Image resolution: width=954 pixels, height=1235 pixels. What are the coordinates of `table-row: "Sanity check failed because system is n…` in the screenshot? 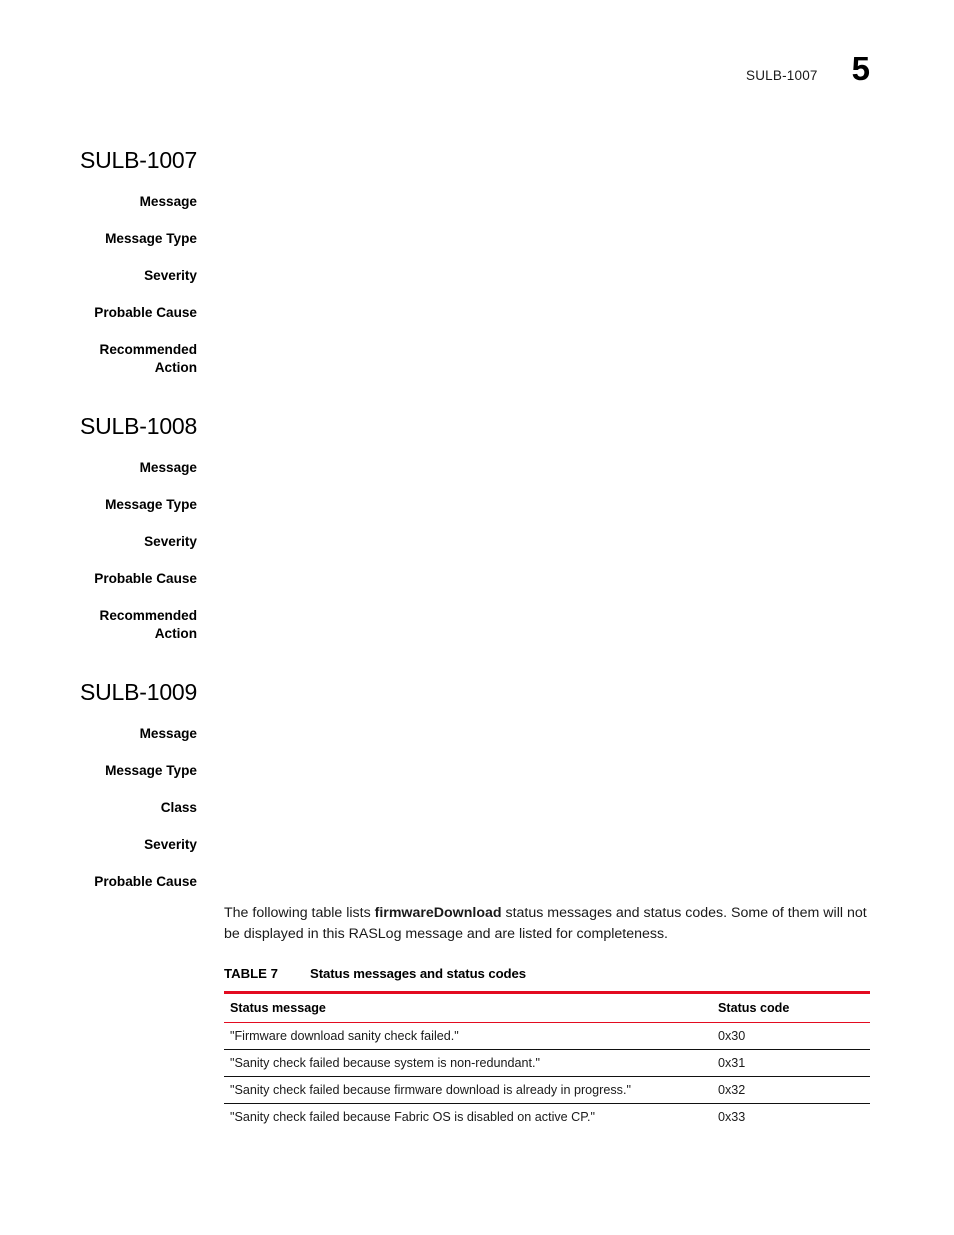 It's located at (547, 1063).